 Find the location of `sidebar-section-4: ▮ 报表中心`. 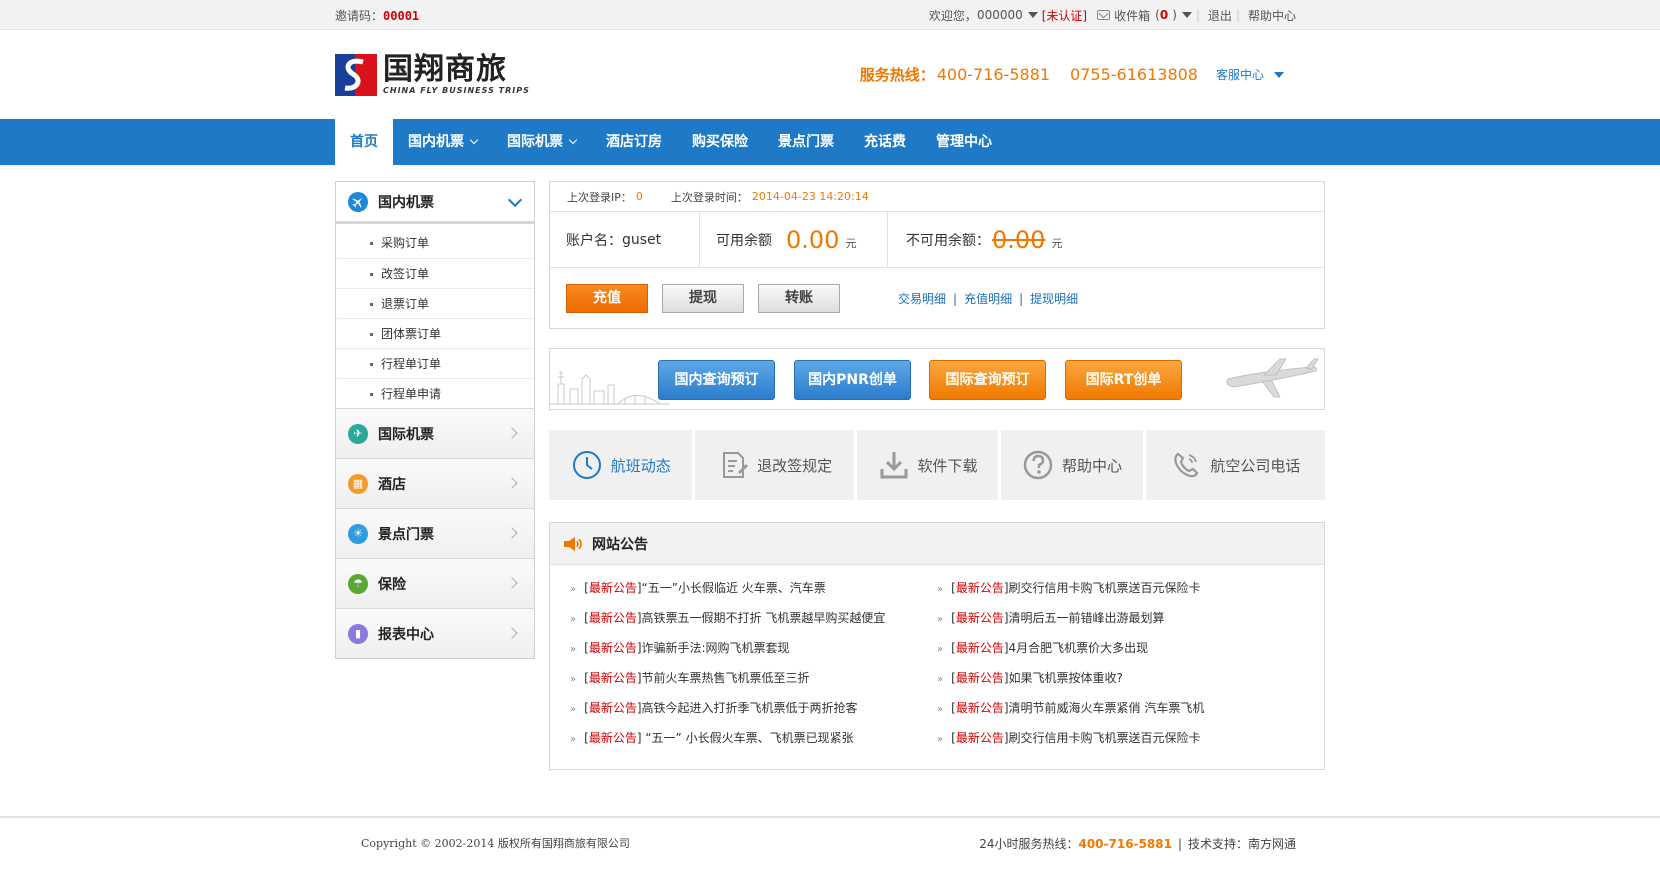

sidebar-section-4: ▮ 报表中心 is located at coordinates (435, 633).